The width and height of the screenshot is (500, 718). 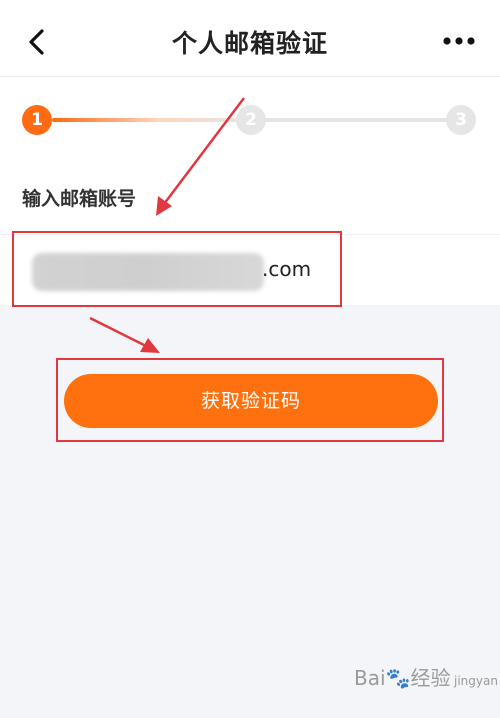 I want to click on baidu-watermark: Bai🐾经验, so click(x=402, y=676).